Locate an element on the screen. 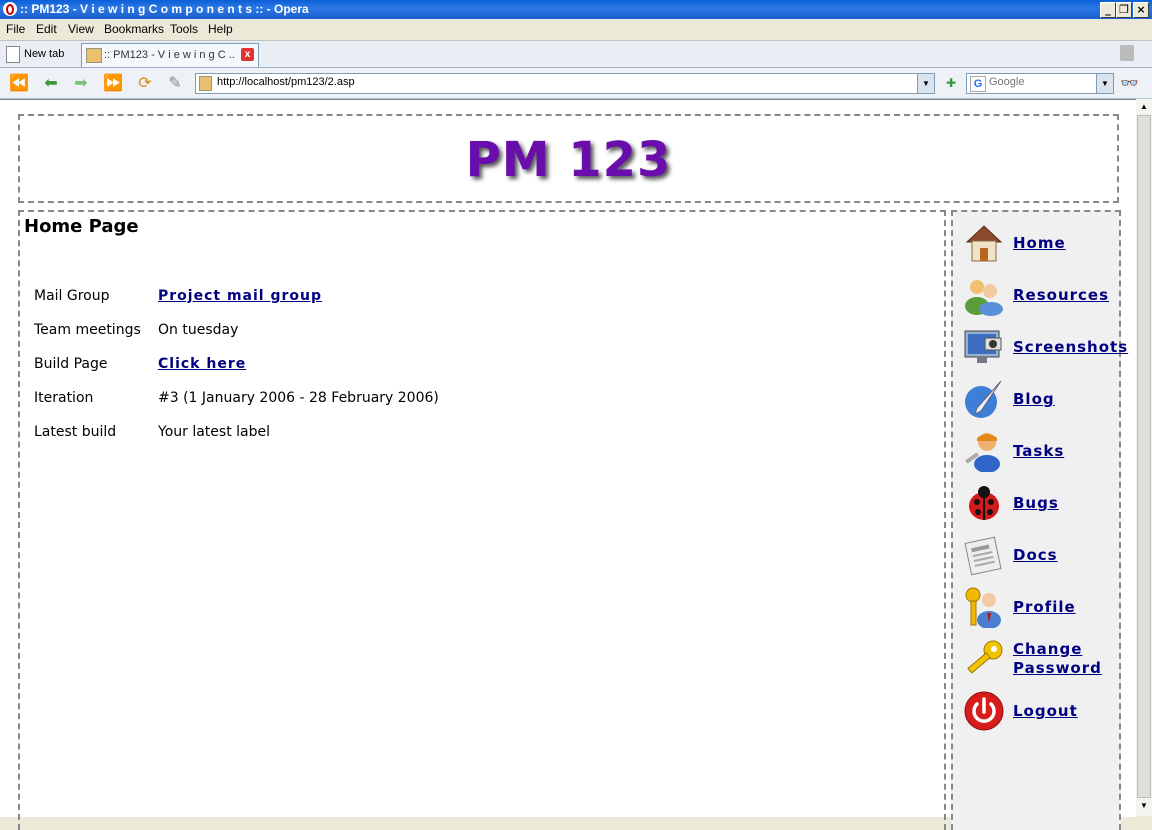 This screenshot has width=1152, height=830. bookmark-add-icon: ✚ is located at coordinates (951, 83).